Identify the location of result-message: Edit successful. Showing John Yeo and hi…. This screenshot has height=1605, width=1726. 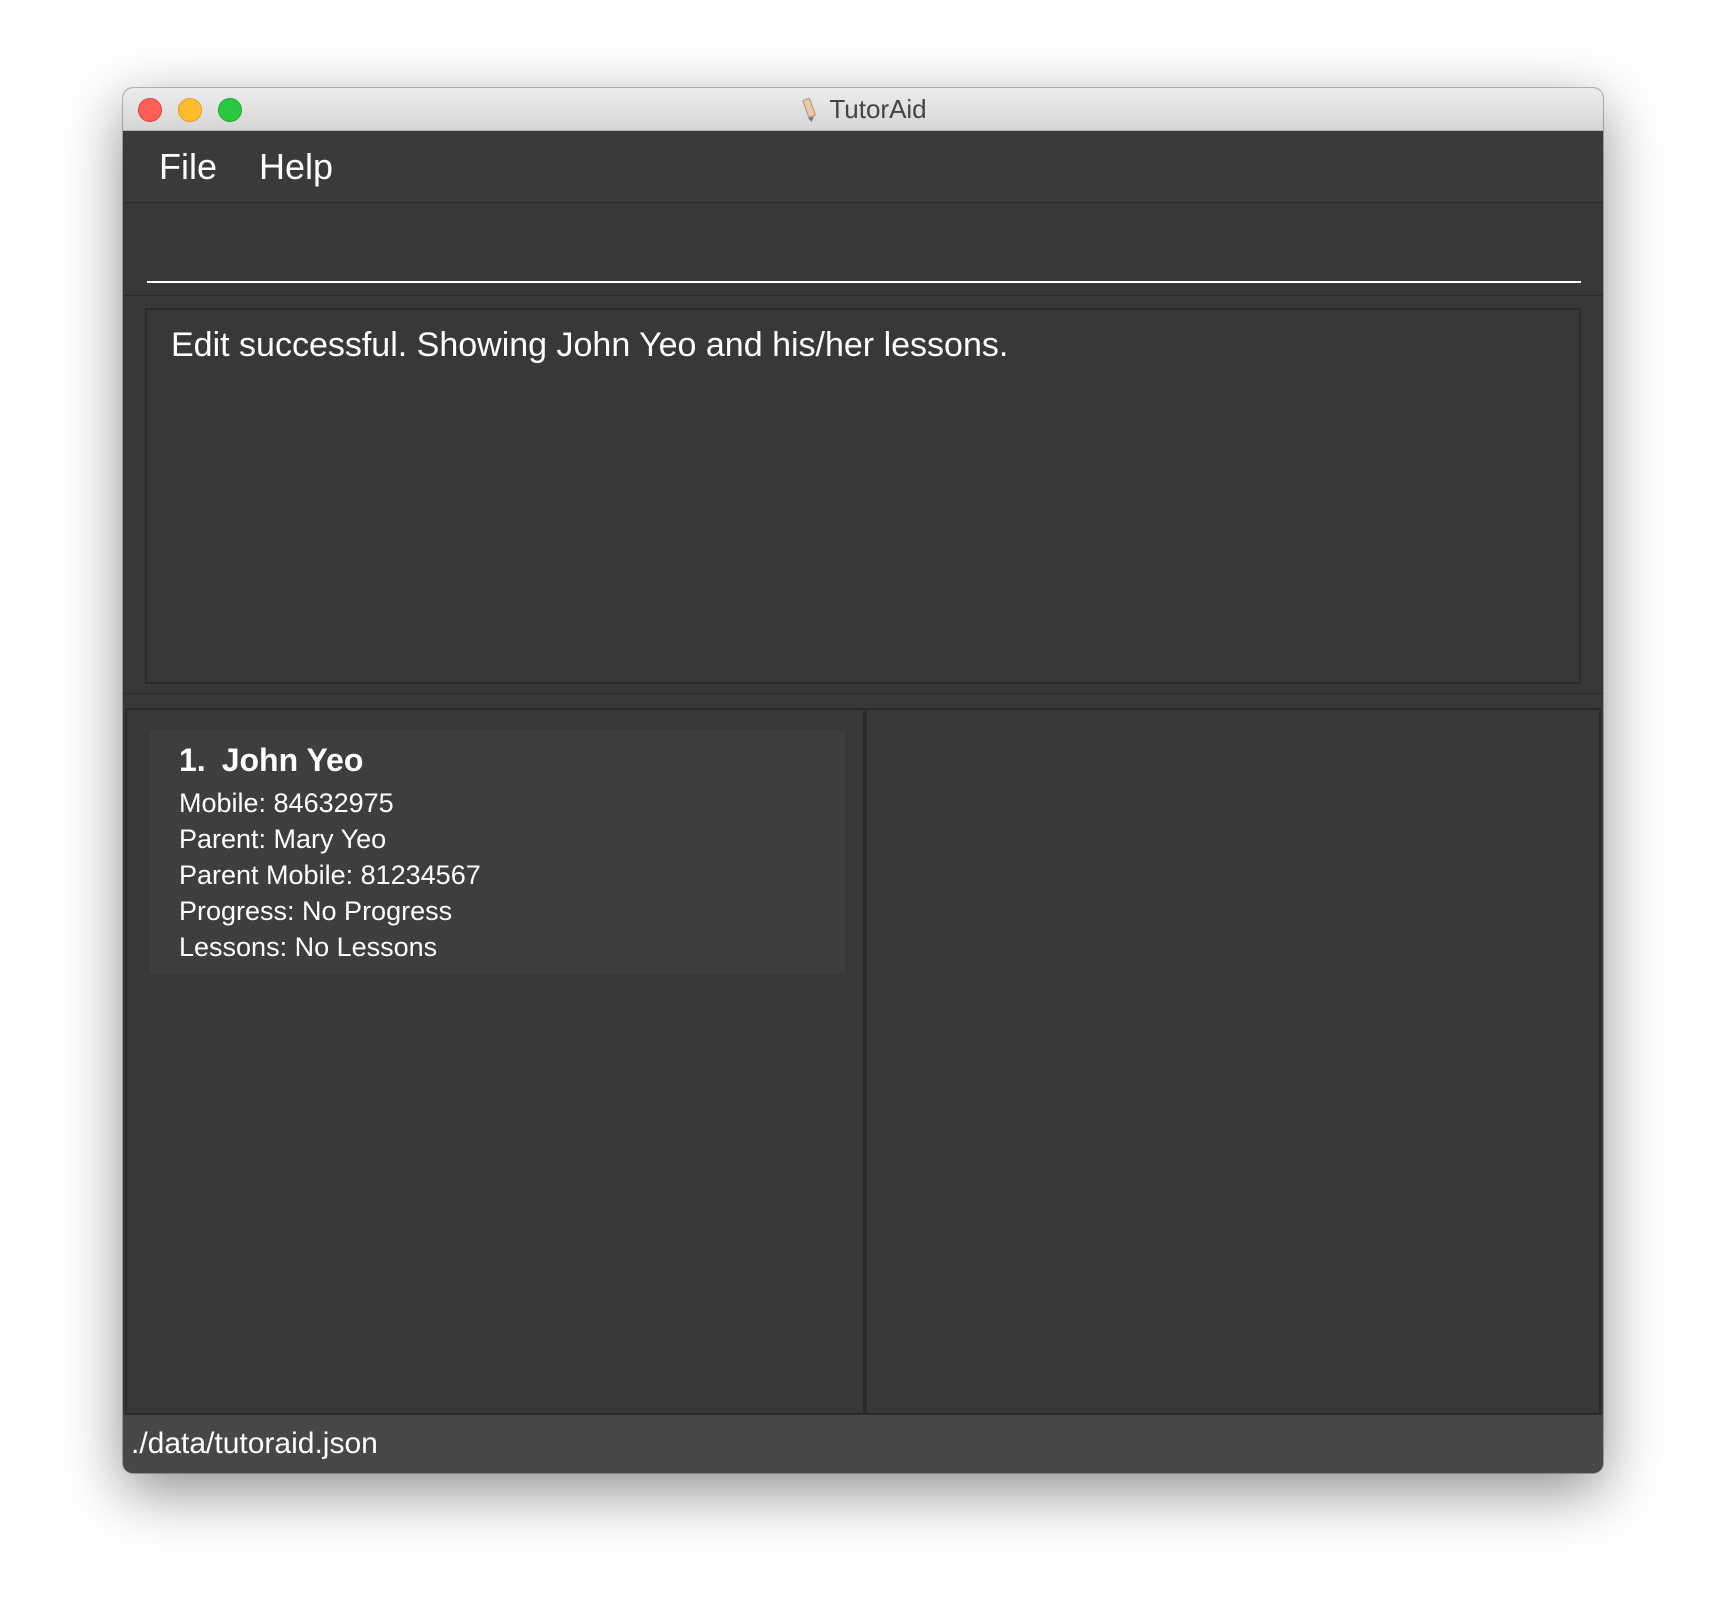
(590, 345).